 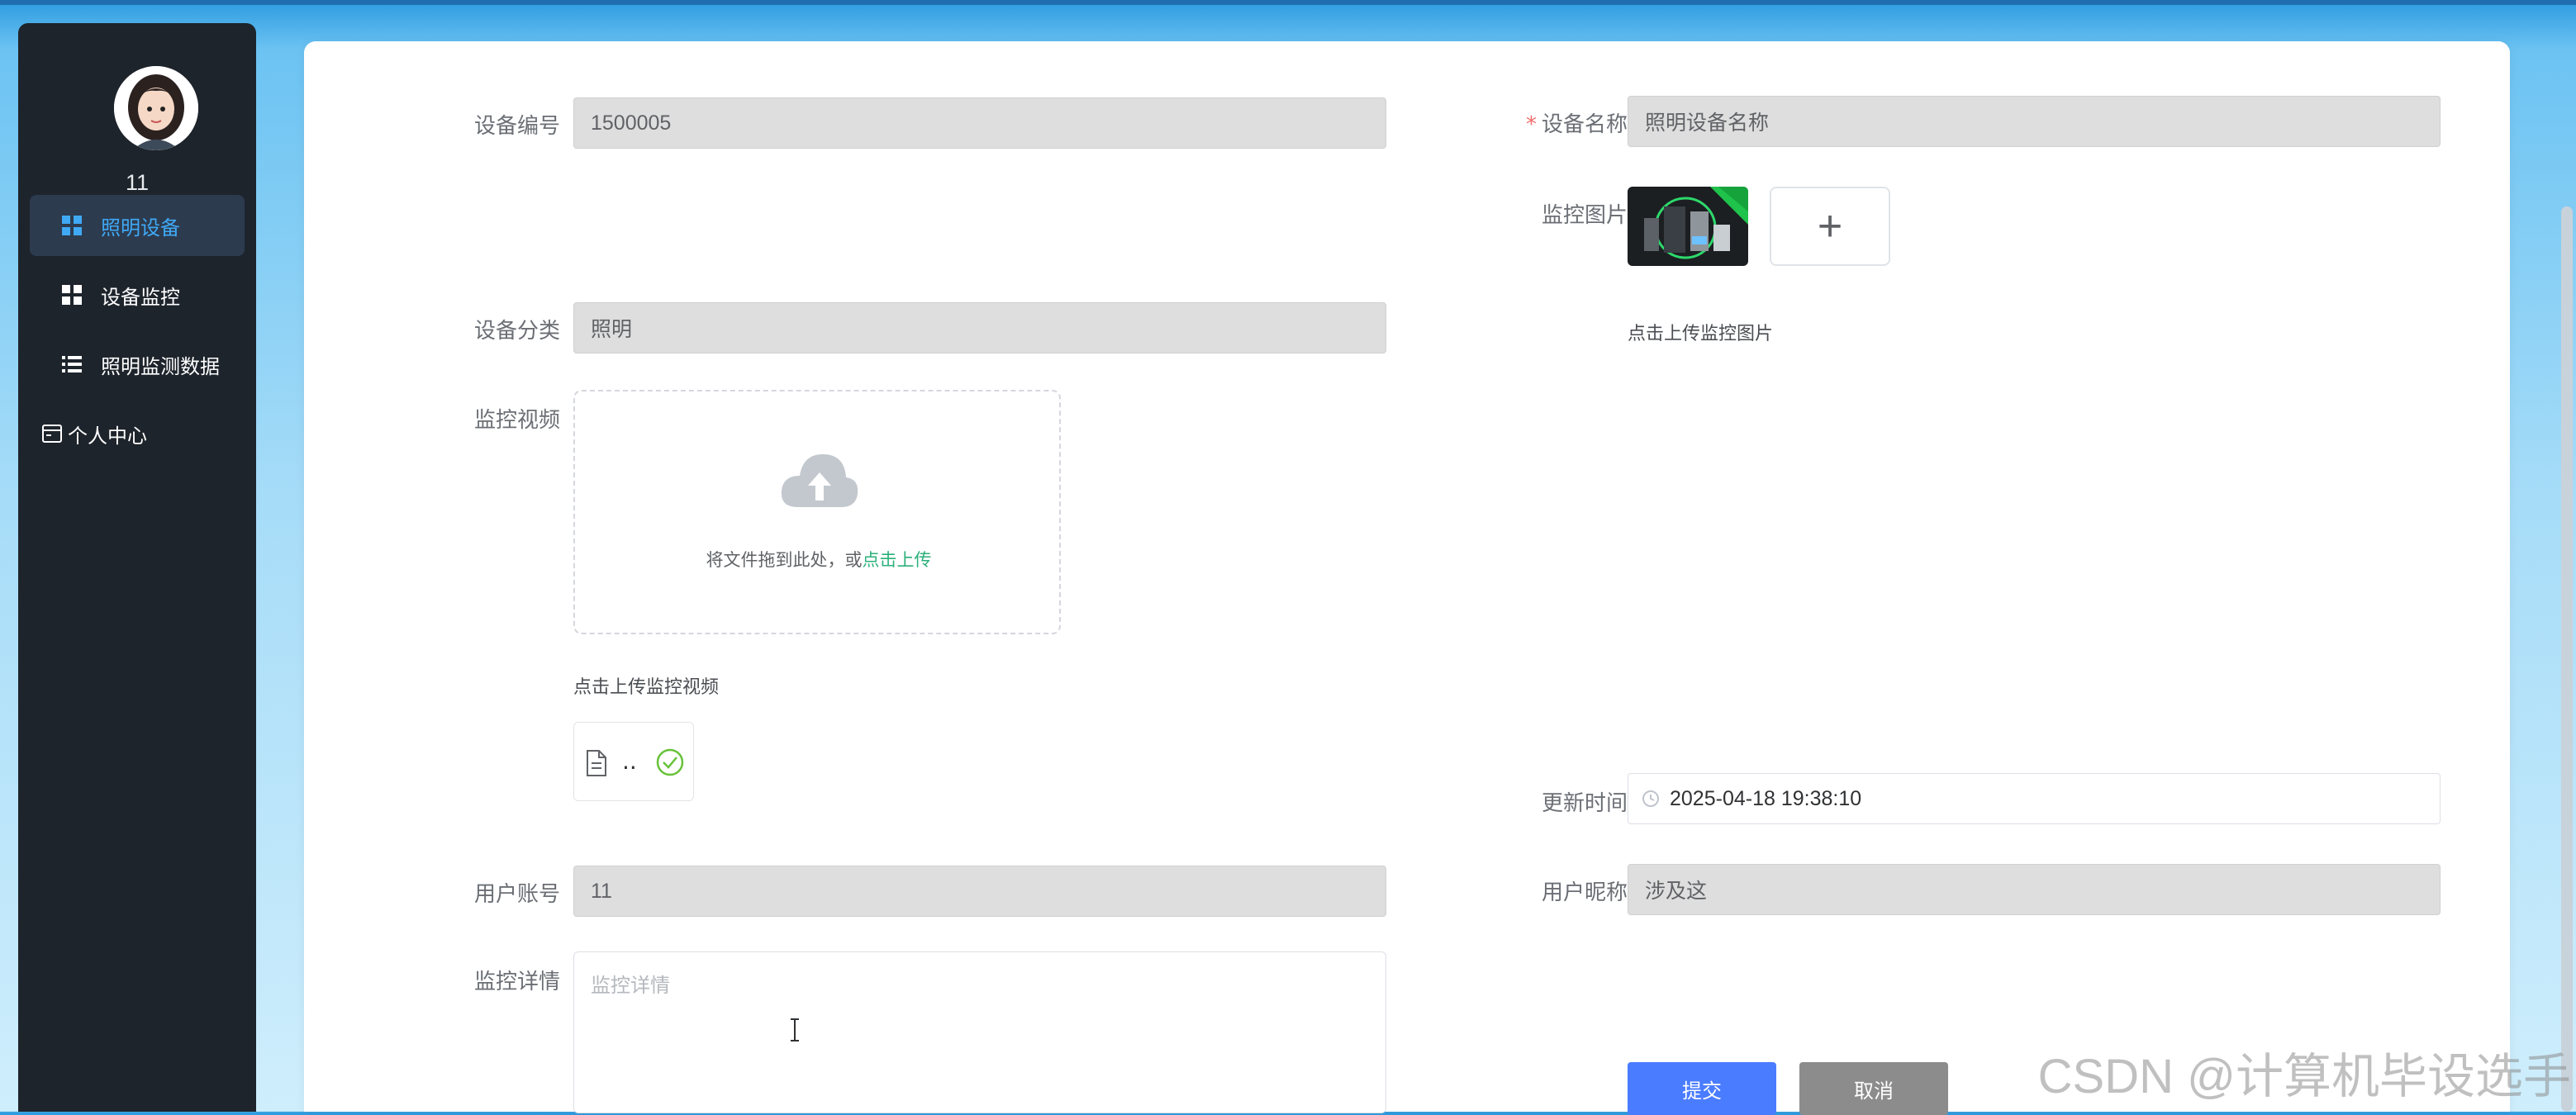 What do you see at coordinates (795, 1032) in the screenshot?
I see `text-cursor-icon` at bounding box center [795, 1032].